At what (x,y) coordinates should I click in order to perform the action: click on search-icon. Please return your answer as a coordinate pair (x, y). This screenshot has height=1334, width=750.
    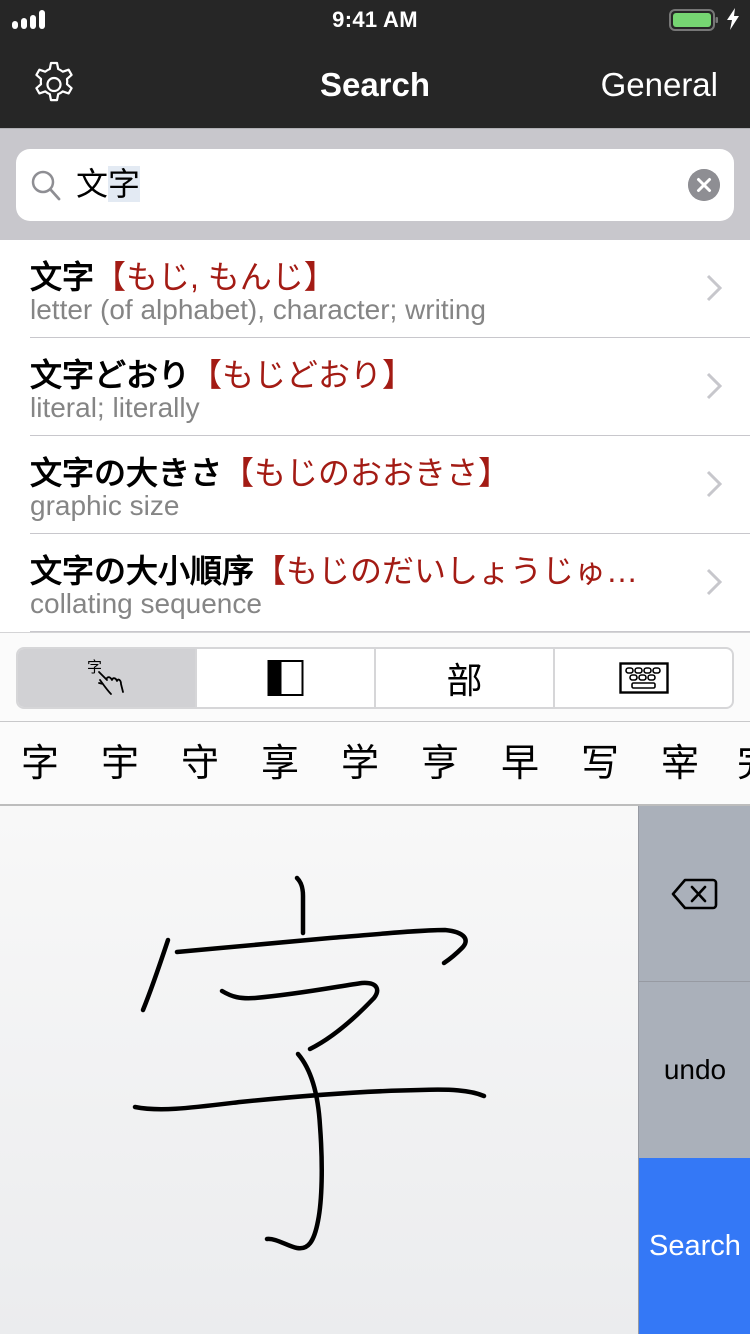
    Looking at the image, I should click on (46, 185).